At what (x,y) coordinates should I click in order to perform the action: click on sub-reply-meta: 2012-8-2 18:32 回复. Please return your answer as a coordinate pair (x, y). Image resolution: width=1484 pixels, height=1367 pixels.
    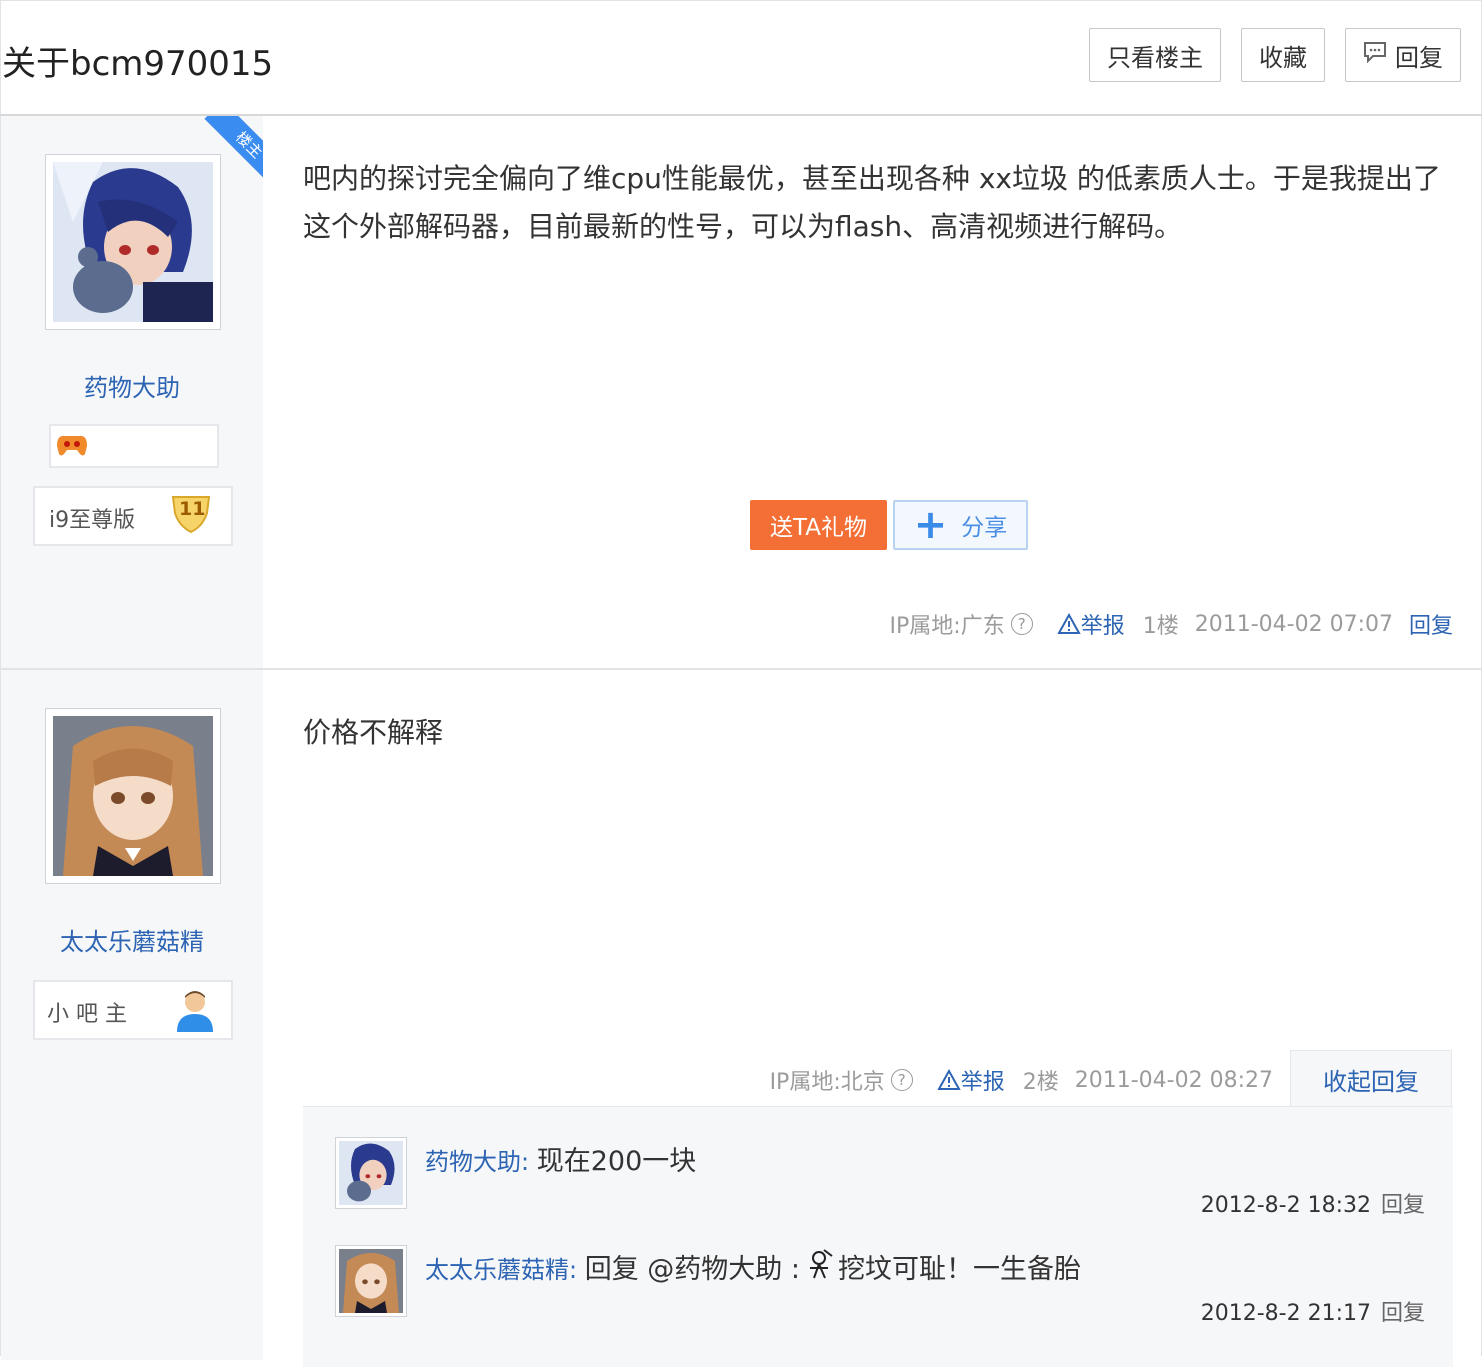
    Looking at the image, I should click on (1313, 1203).